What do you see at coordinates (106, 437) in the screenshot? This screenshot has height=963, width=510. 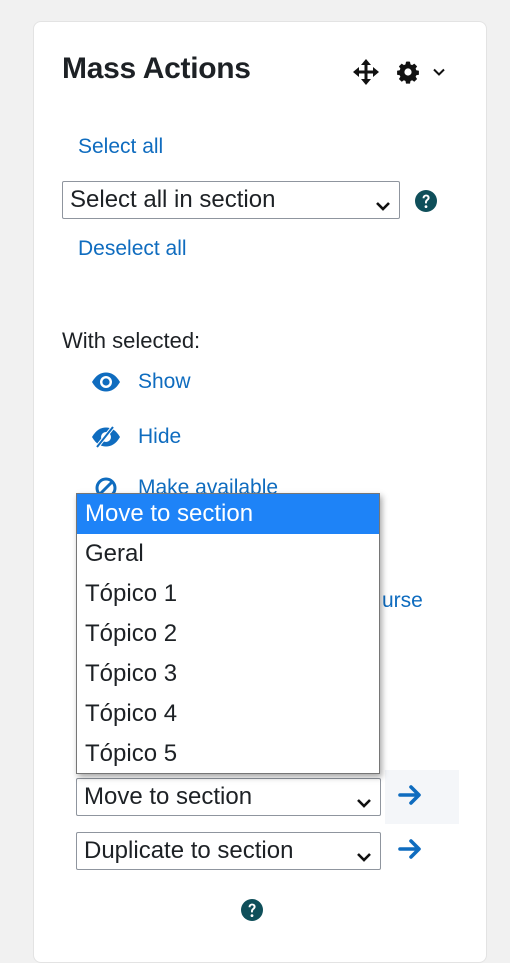 I see `eye-slash-icon` at bounding box center [106, 437].